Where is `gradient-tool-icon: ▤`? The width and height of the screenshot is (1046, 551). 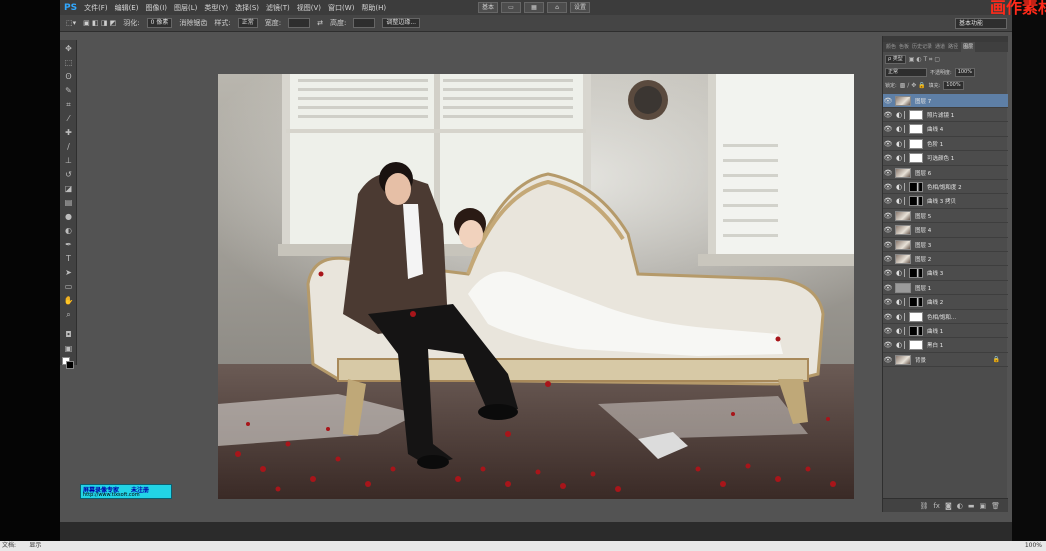
gradient-tool-icon: ▤ is located at coordinates (68, 203).